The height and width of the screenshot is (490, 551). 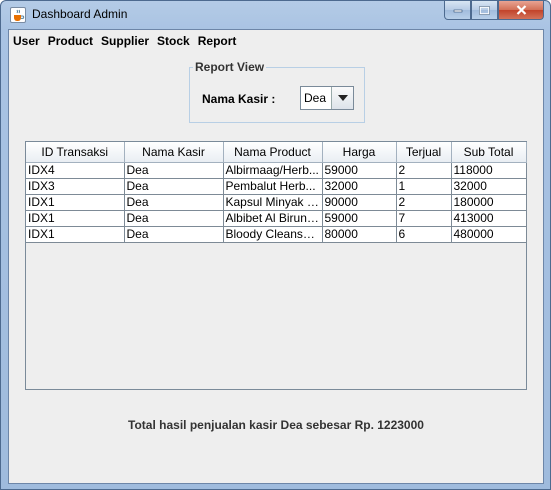 I want to click on menu-user: User, so click(x=26, y=41).